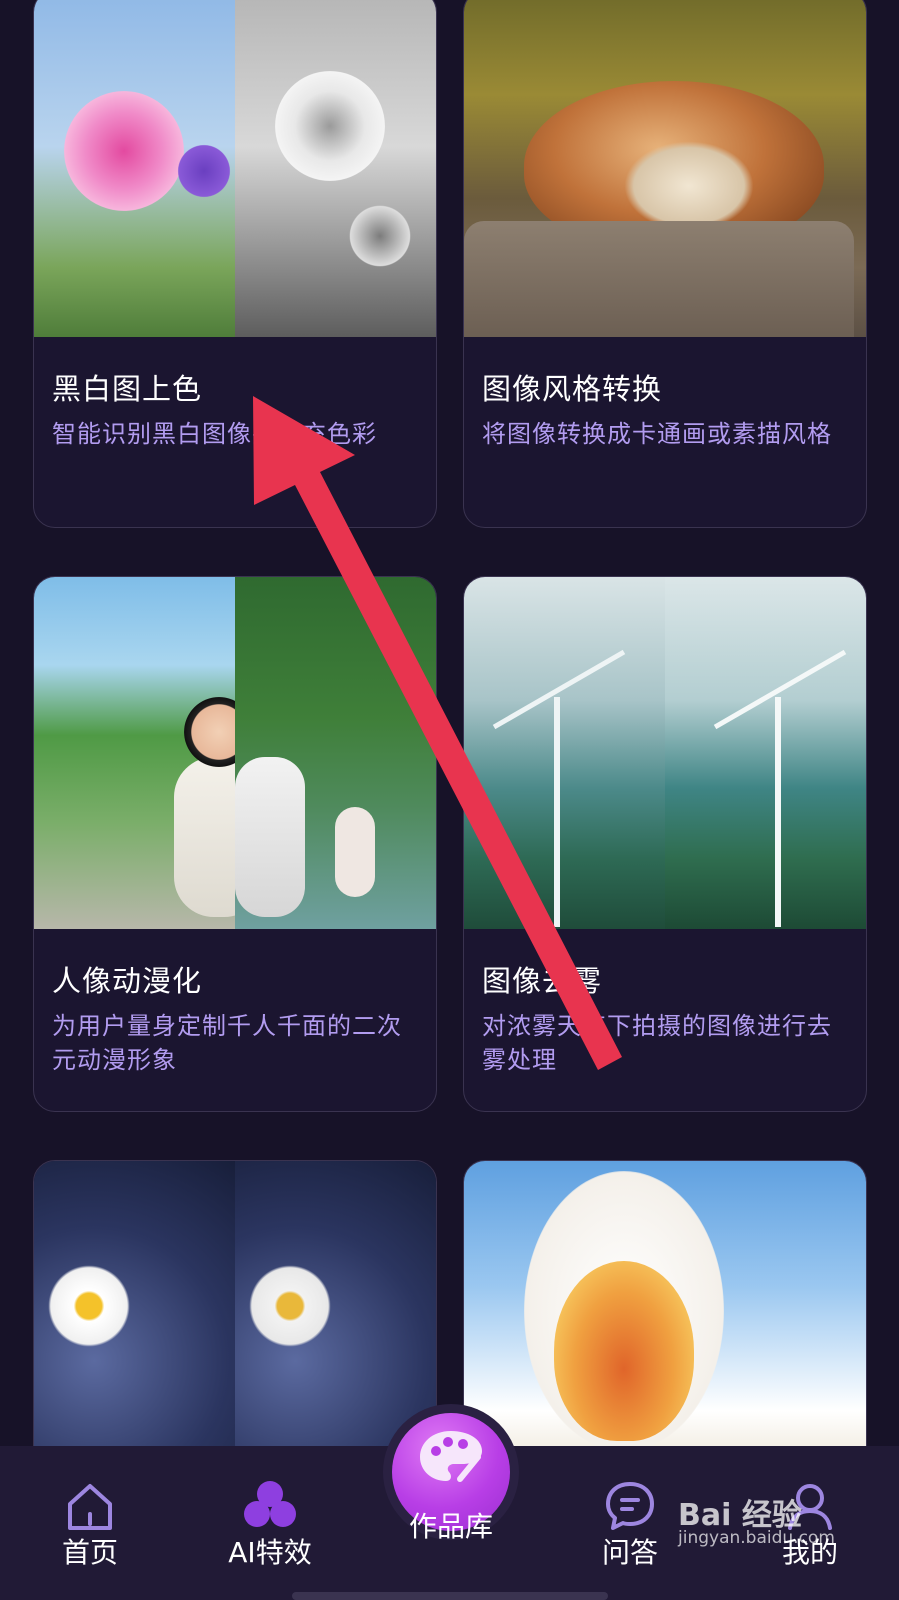  I want to click on card-description: 为用户量身定制千人千面的二次元动漫形象, so click(227, 1043).